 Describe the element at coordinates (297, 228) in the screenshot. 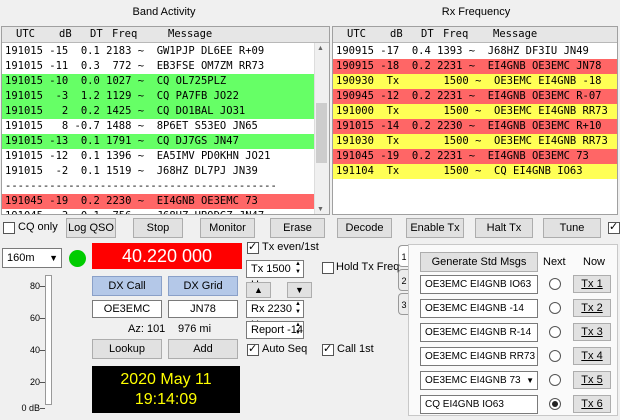

I see `erase-button: Erase` at that location.